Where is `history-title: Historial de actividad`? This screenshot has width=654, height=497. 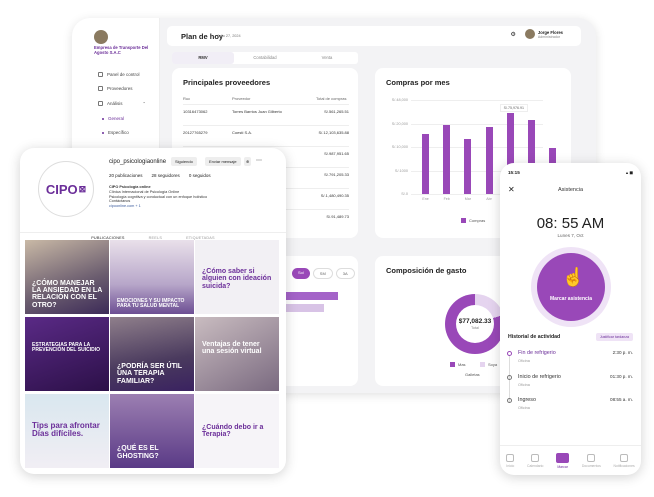
history-title: Historial de actividad is located at coordinates (534, 337).